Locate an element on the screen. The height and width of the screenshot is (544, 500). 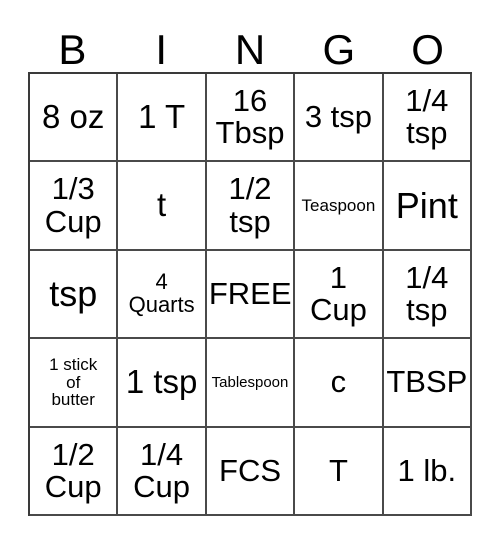
bingo-cell-label: Pint is located at coordinates (426, 205).